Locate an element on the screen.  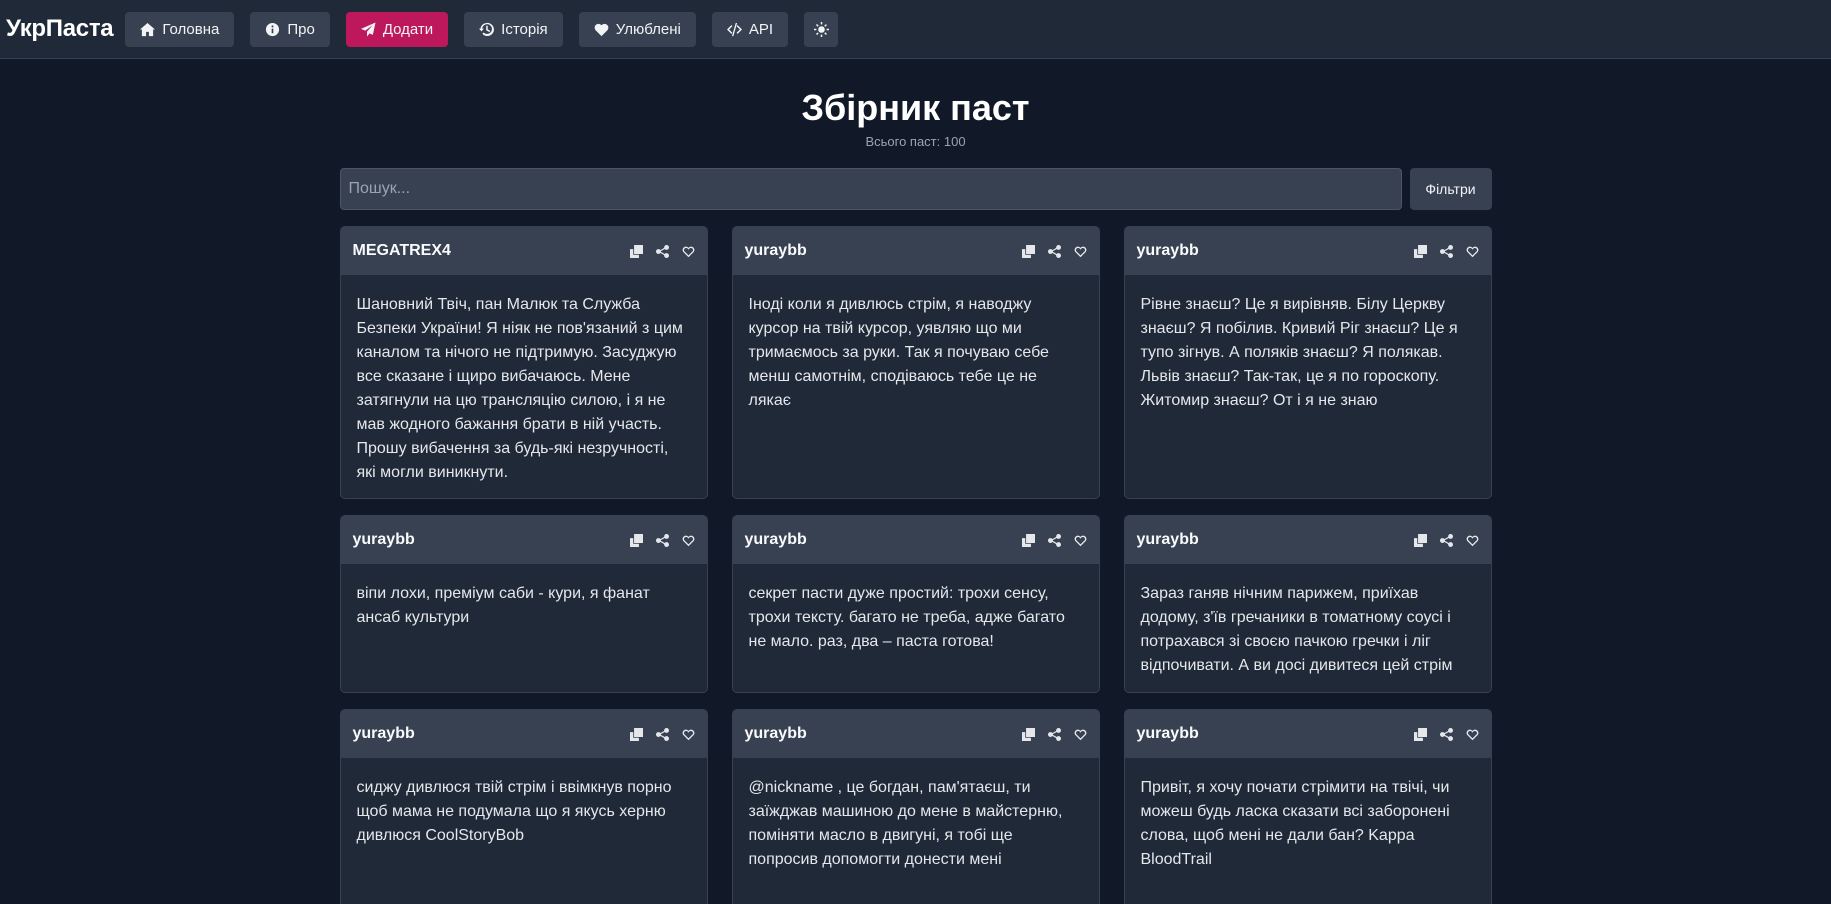
nav-add-button: Додати is located at coordinates (397, 29).